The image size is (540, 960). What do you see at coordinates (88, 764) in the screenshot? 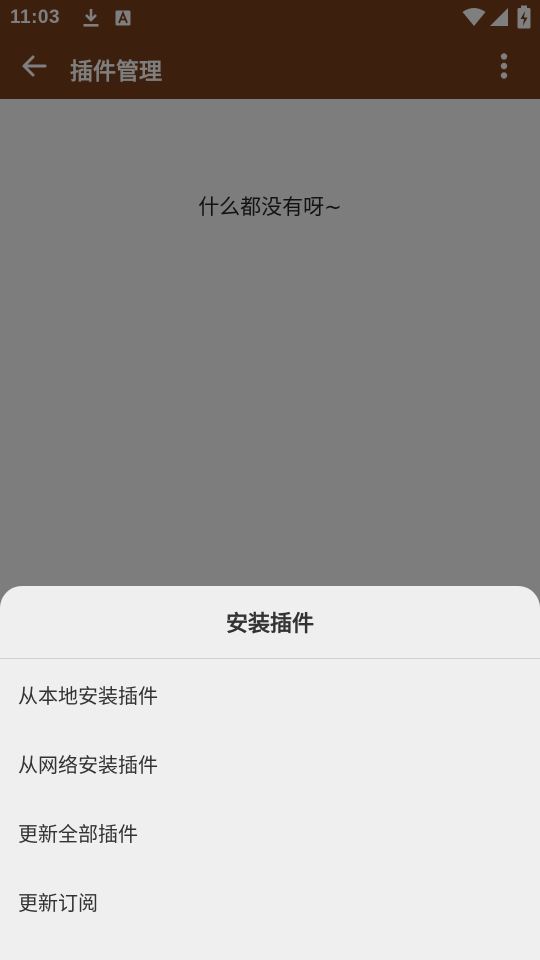
I see `sheet-item-label: 从网络安装插件` at bounding box center [88, 764].